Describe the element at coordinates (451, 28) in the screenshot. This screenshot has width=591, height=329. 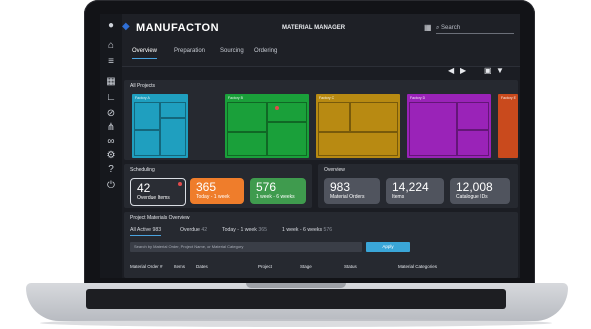
I see `search-placeholder: Search` at that location.